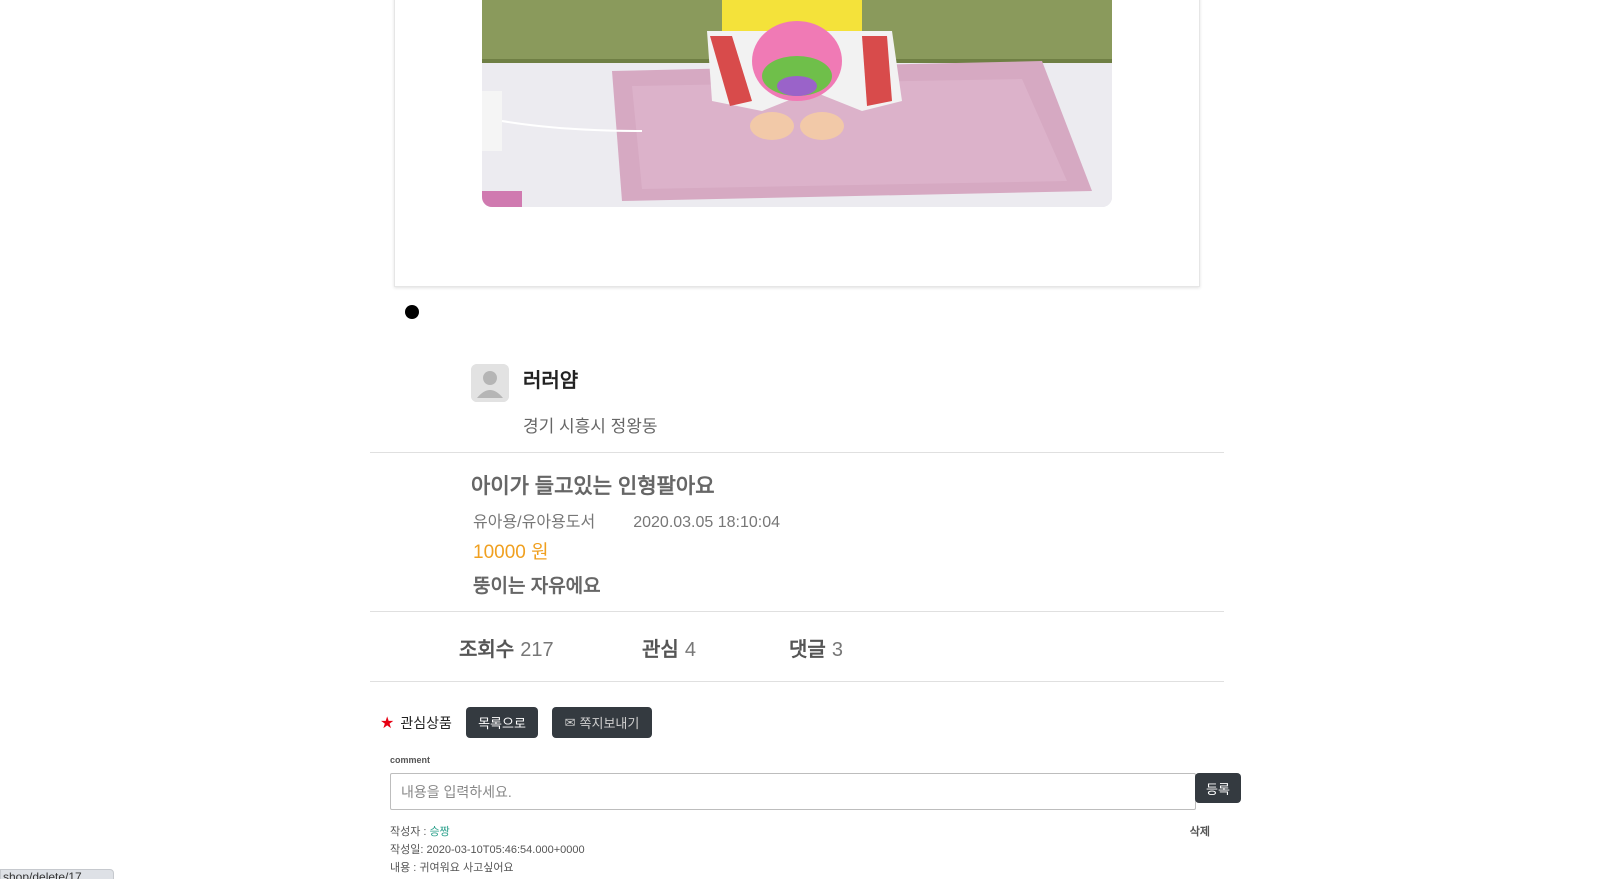 This screenshot has height=879, width=1615. What do you see at coordinates (837, 650) in the screenshot?
I see `stat-comments-value: 3` at bounding box center [837, 650].